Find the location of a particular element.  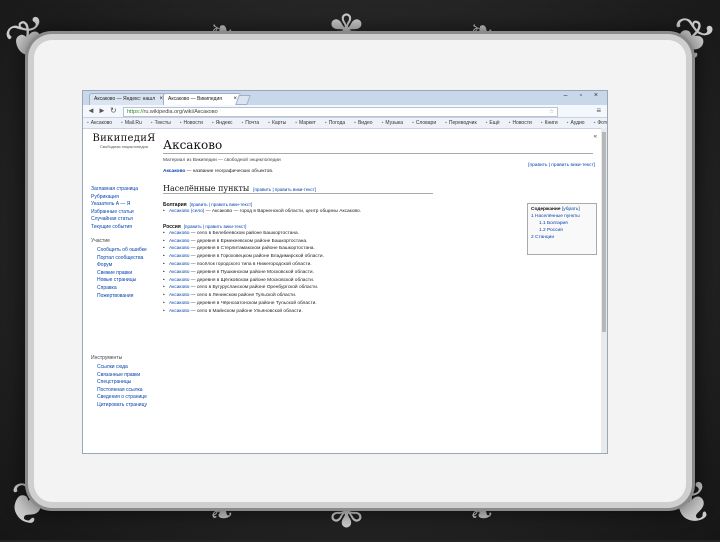

bookmark-item: Тексты is located at coordinates (161, 123).